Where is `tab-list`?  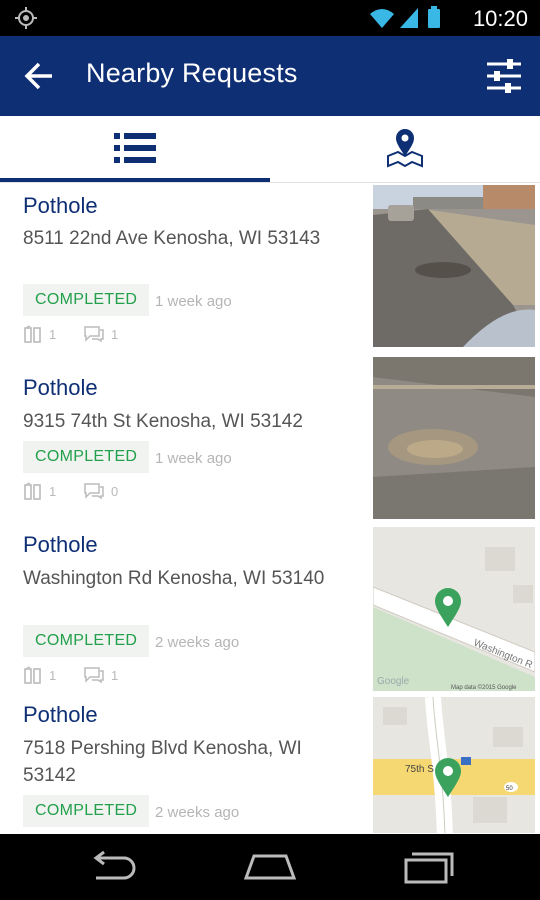
tab-list is located at coordinates (135, 149).